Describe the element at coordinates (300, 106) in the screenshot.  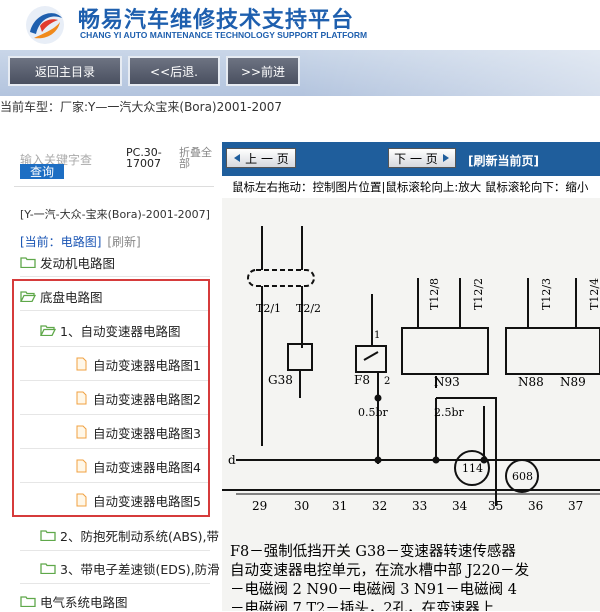
I see `current-model: 当前车型：厂家:Y—一汽大众宝来(Bora)2001-2007` at that location.